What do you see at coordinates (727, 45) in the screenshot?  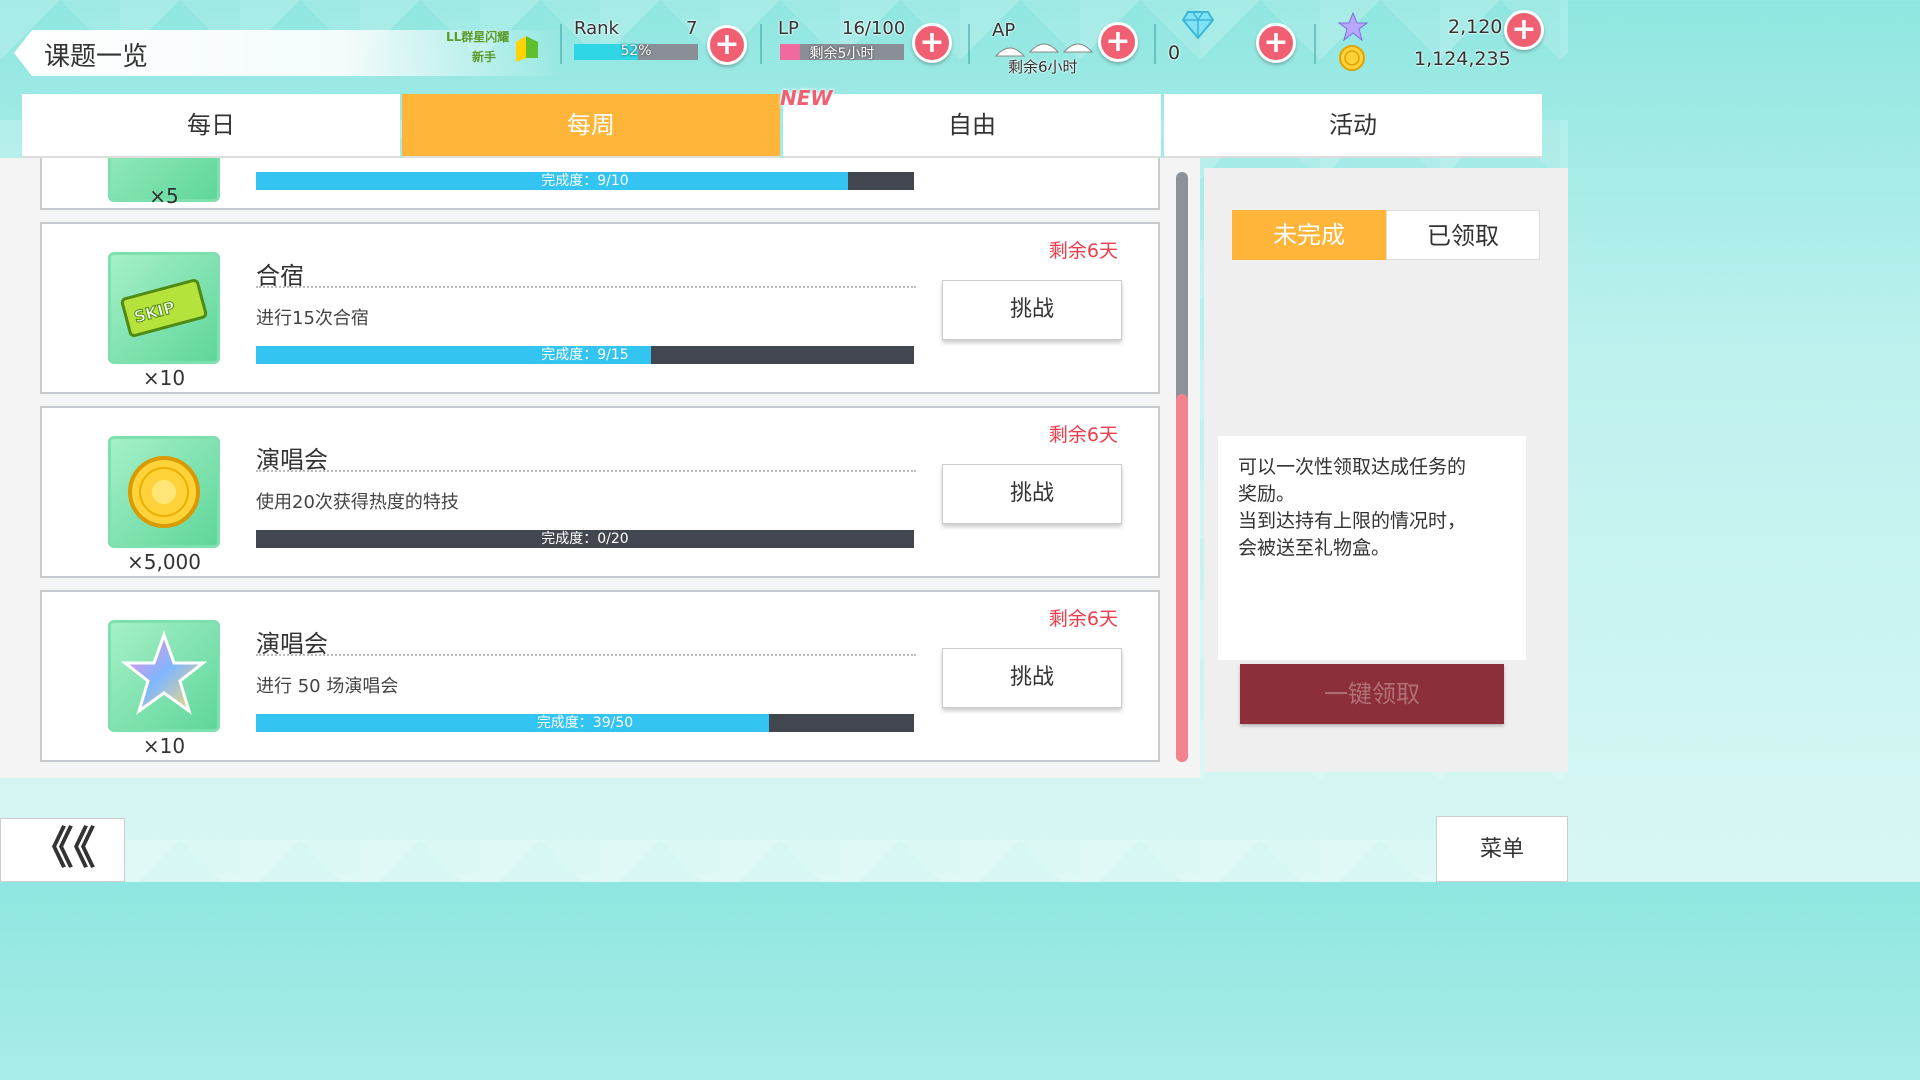 I see `rank-plus-button: +` at bounding box center [727, 45].